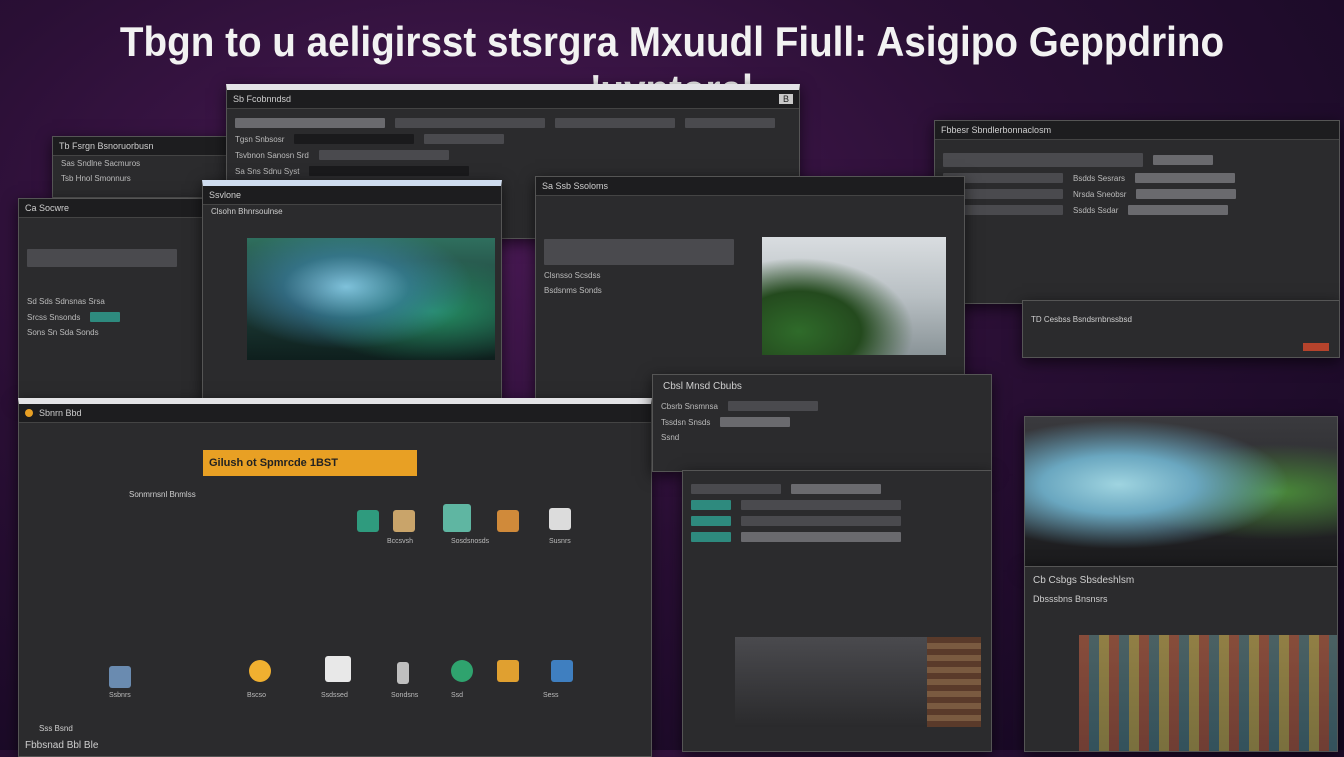 The height and width of the screenshot is (757, 1344). I want to click on window-right-artwork, so click(1181, 492).